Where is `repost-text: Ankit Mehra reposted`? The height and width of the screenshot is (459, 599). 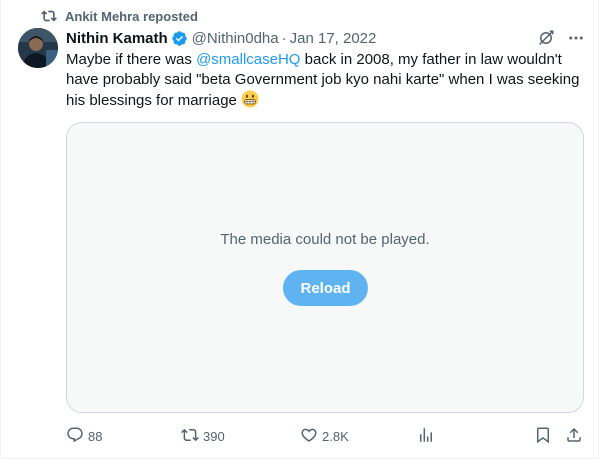
repost-text: Ankit Mehra reposted is located at coordinates (131, 16).